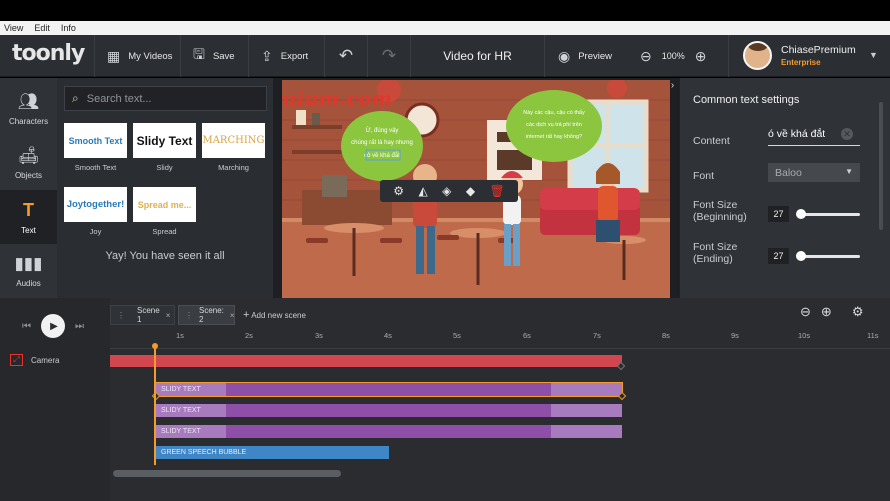  Describe the element at coordinates (586, 56) in the screenshot. I see `preview-button: ◉ Preview` at that location.